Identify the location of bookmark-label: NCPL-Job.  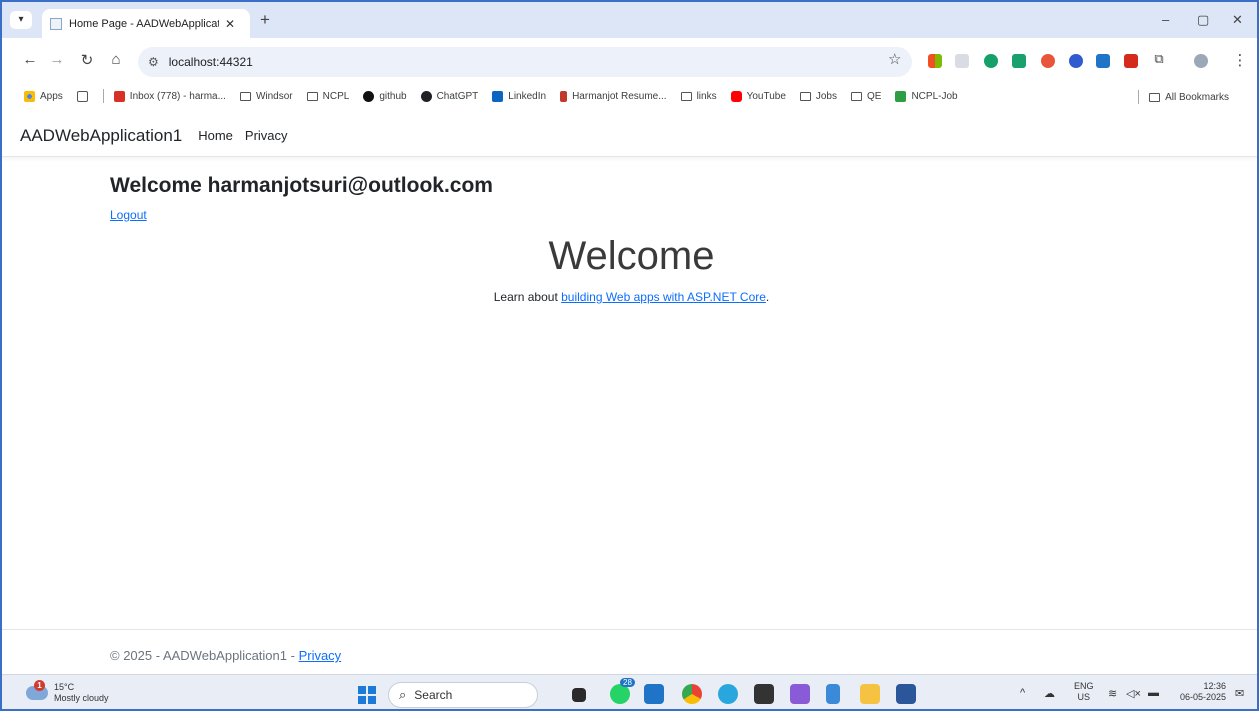
(934, 96).